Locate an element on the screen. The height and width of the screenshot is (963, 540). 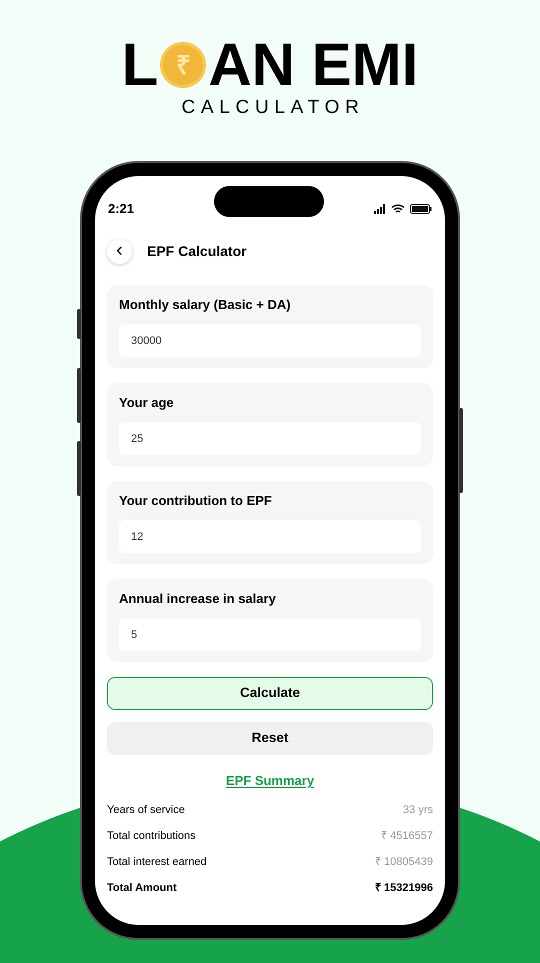
headline-text: AN EMI is located at coordinates (313, 65).